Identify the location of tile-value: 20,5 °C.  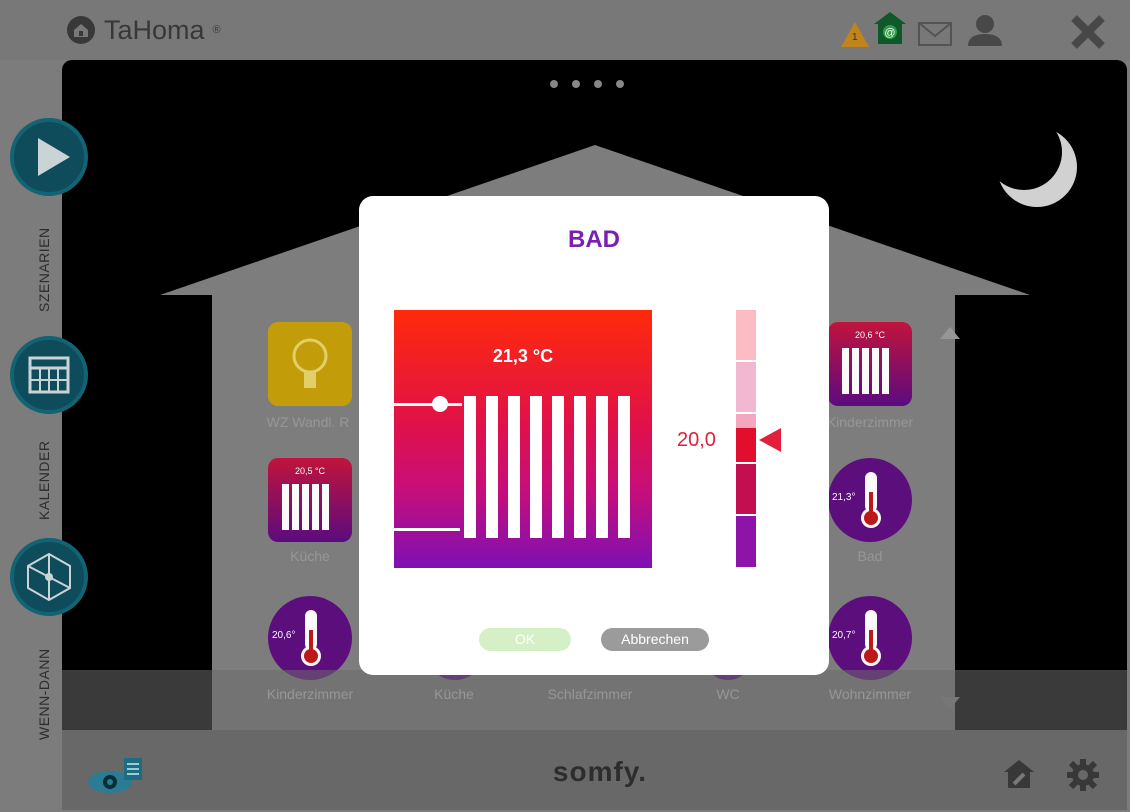
(310, 471).